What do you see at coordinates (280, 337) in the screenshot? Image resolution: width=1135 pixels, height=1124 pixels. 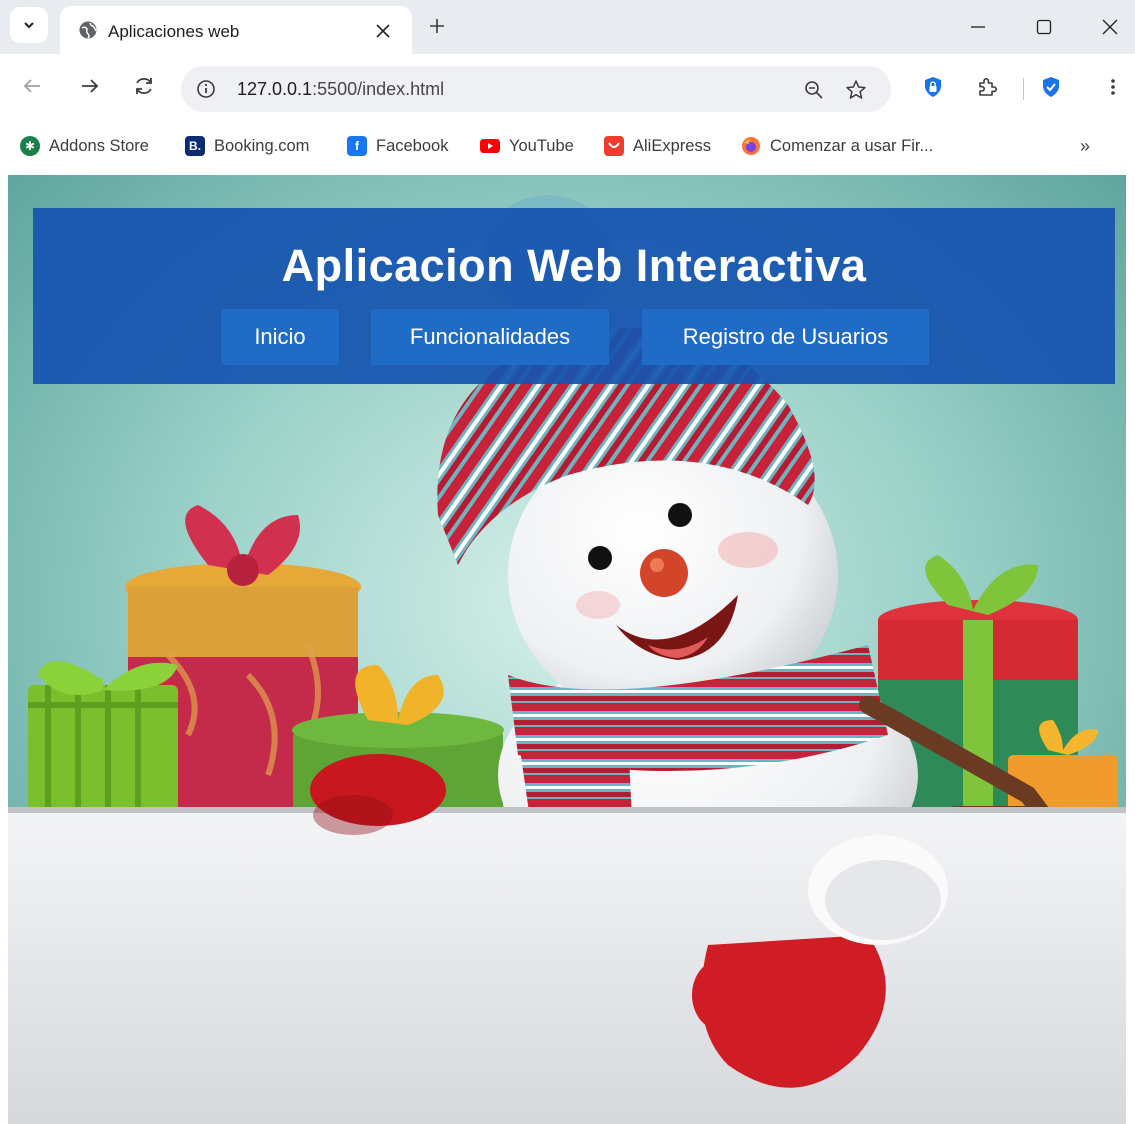 I see `nav-inicio: Inicio` at bounding box center [280, 337].